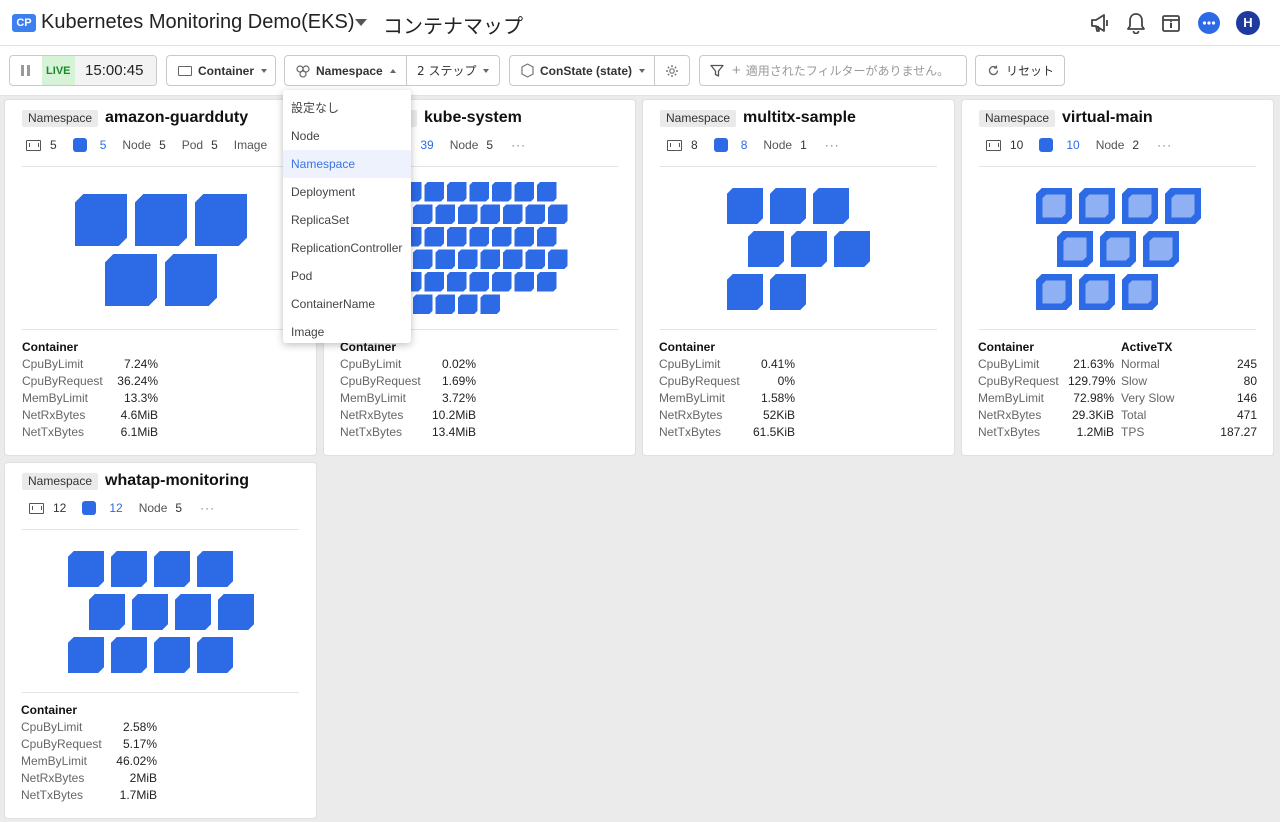 This screenshot has height=822, width=1280. I want to click on dropdown-option: Pod, so click(347, 276).